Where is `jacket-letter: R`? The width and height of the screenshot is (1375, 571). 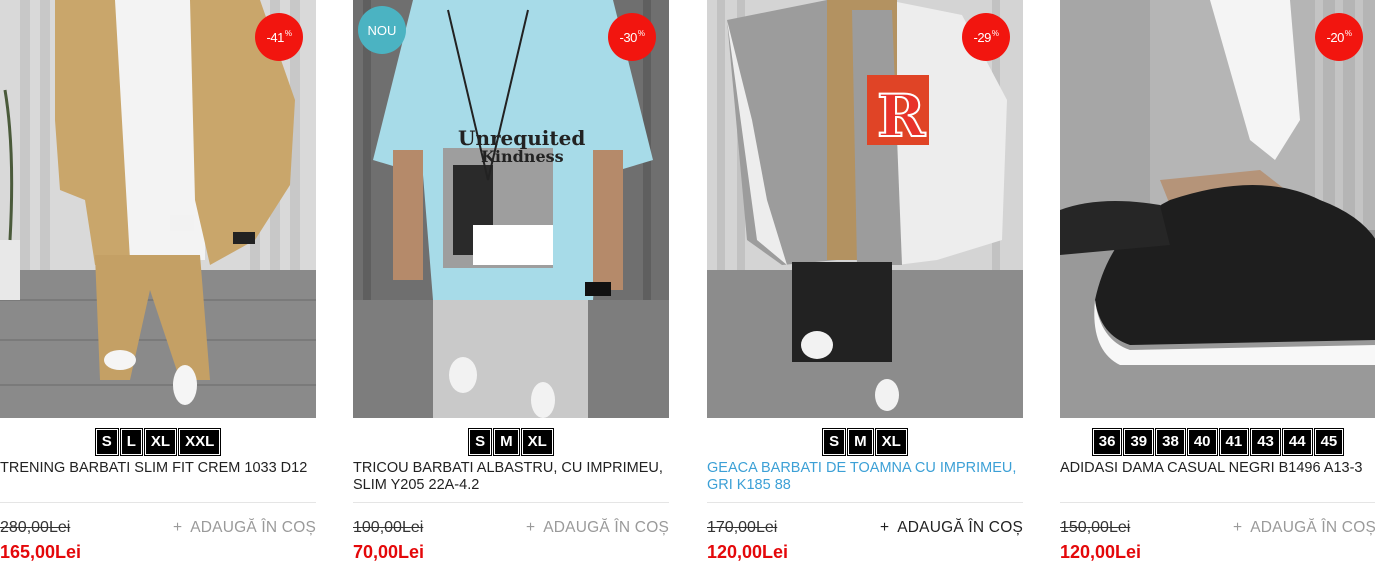 jacket-letter: R is located at coordinates (901, 116).